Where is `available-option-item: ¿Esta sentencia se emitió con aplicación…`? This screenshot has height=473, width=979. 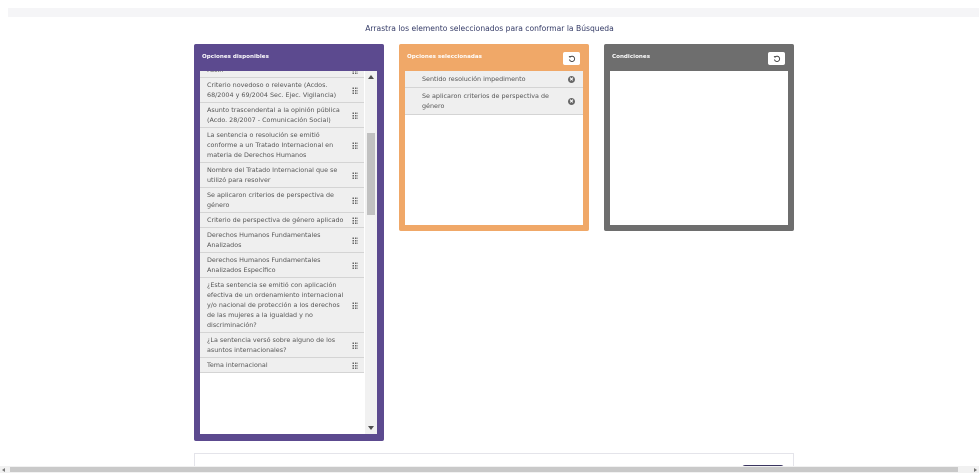
available-option-item: ¿Esta sentencia se emitió con aplicación… is located at coordinates (282, 305).